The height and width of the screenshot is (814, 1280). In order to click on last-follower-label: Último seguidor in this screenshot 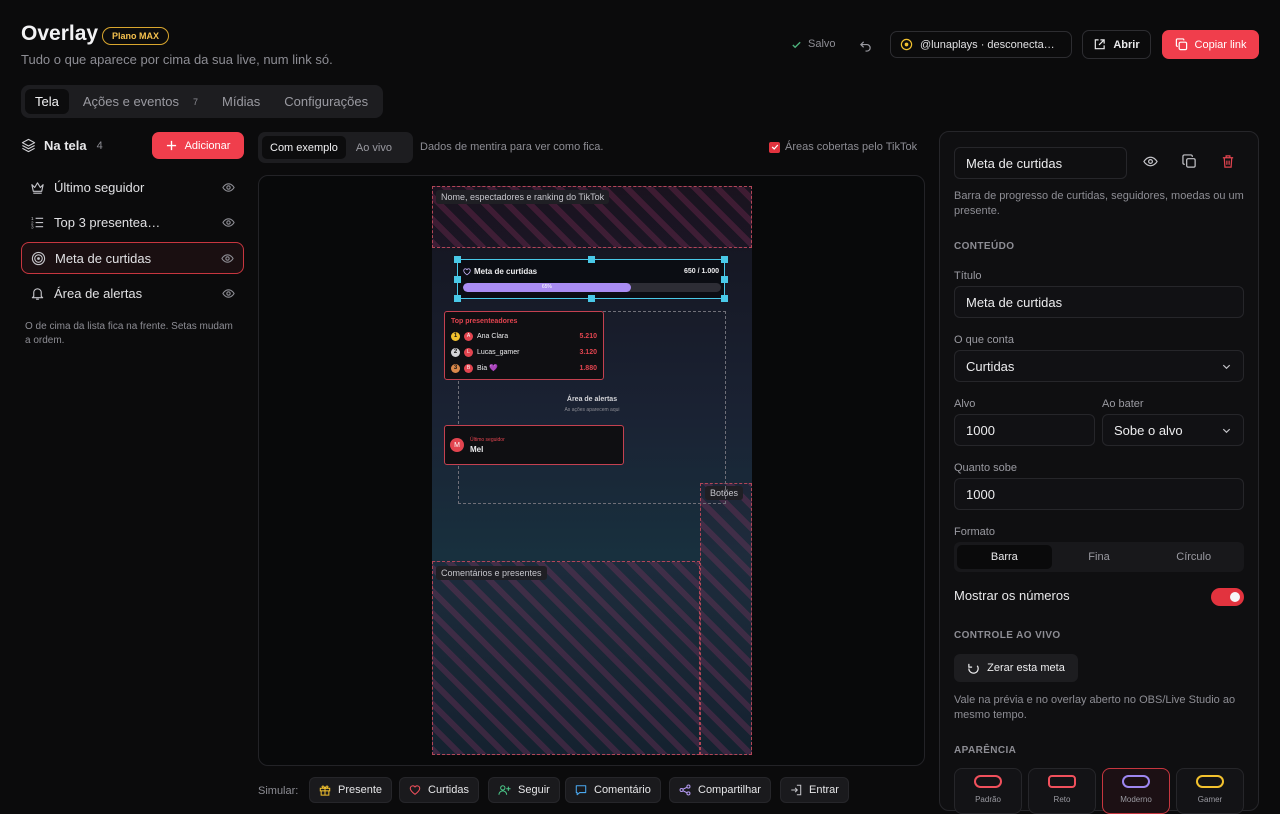, I will do `click(487, 439)`.